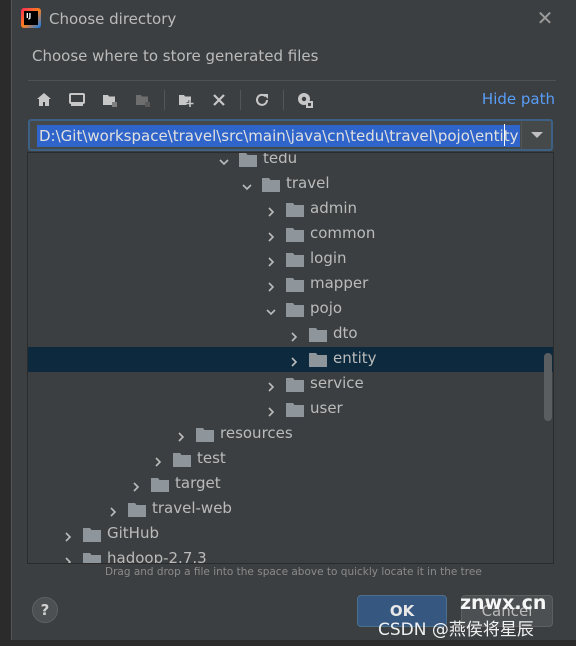 Image resolution: width=576 pixels, height=646 pixels. What do you see at coordinates (333, 208) in the screenshot?
I see `tree-row-label: admin` at bounding box center [333, 208].